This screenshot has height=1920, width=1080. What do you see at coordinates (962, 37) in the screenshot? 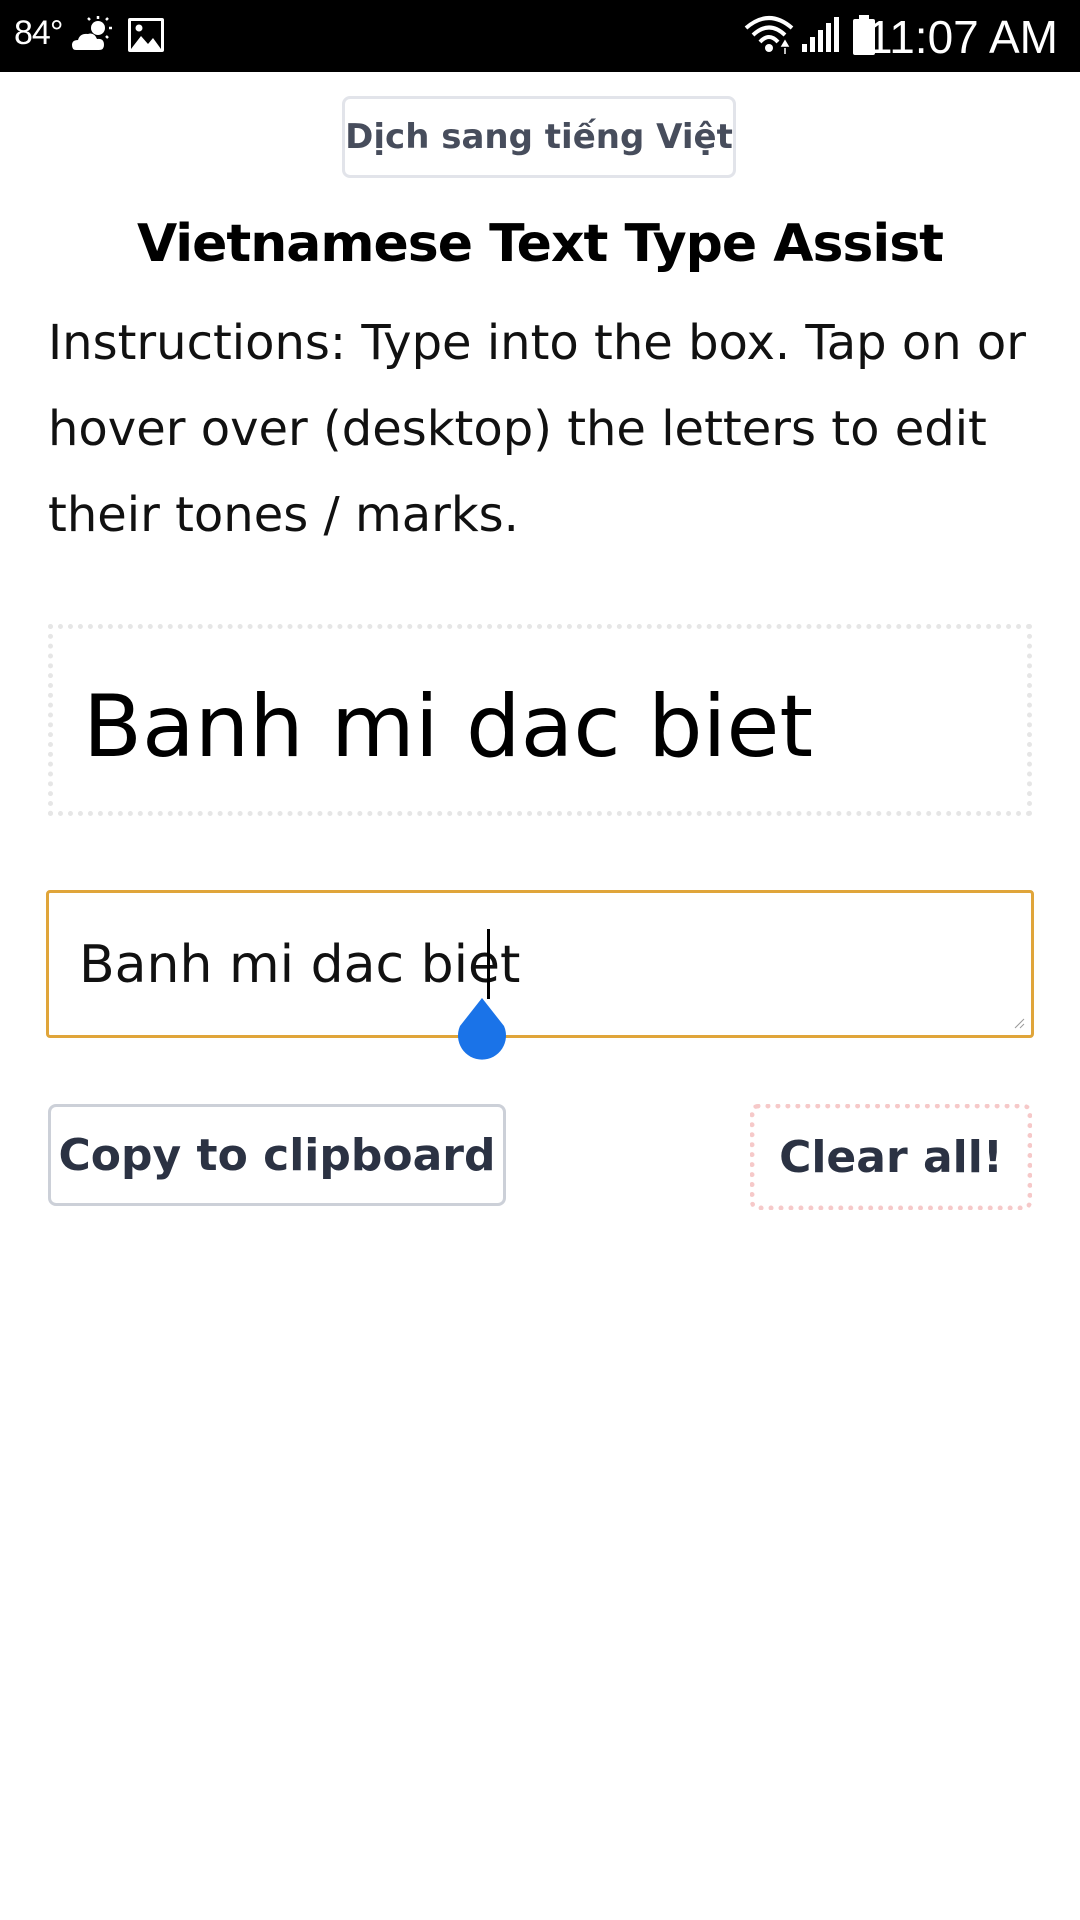
I see `clock-text: 11:07 AM` at bounding box center [962, 37].